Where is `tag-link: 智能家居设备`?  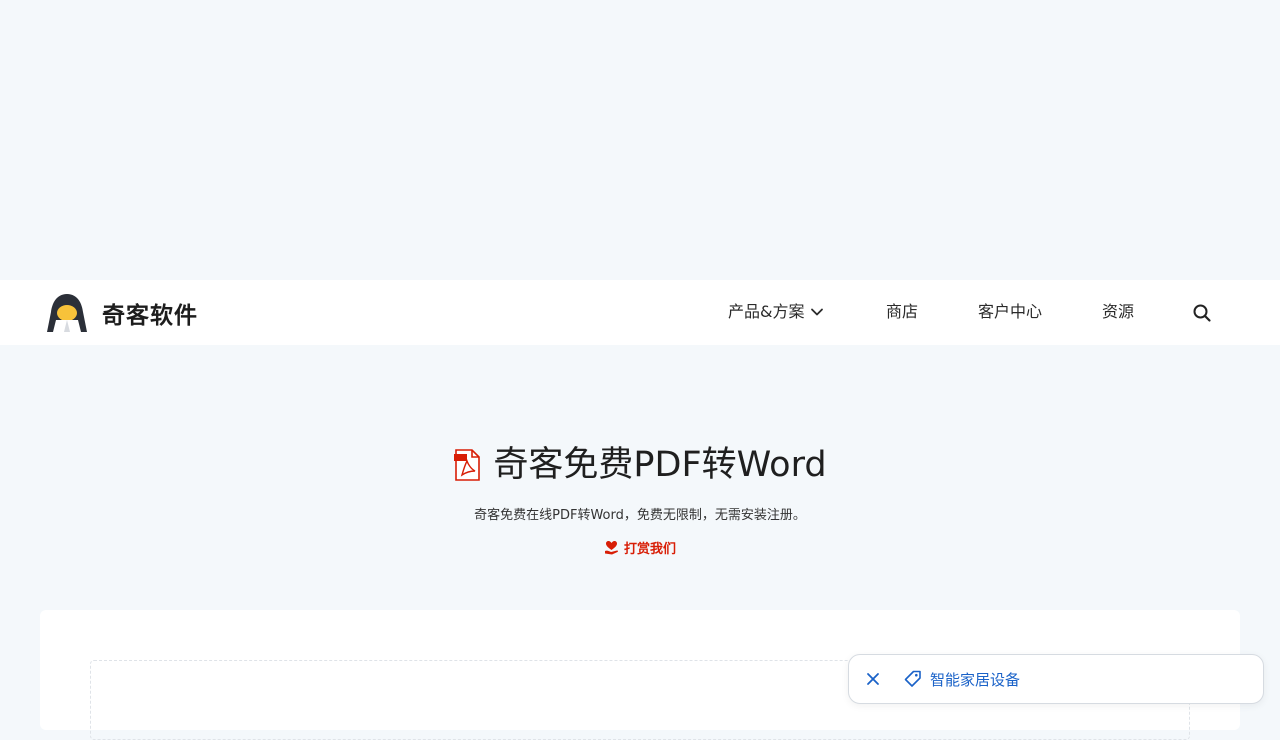
tag-link: 智能家居设备 is located at coordinates (975, 679).